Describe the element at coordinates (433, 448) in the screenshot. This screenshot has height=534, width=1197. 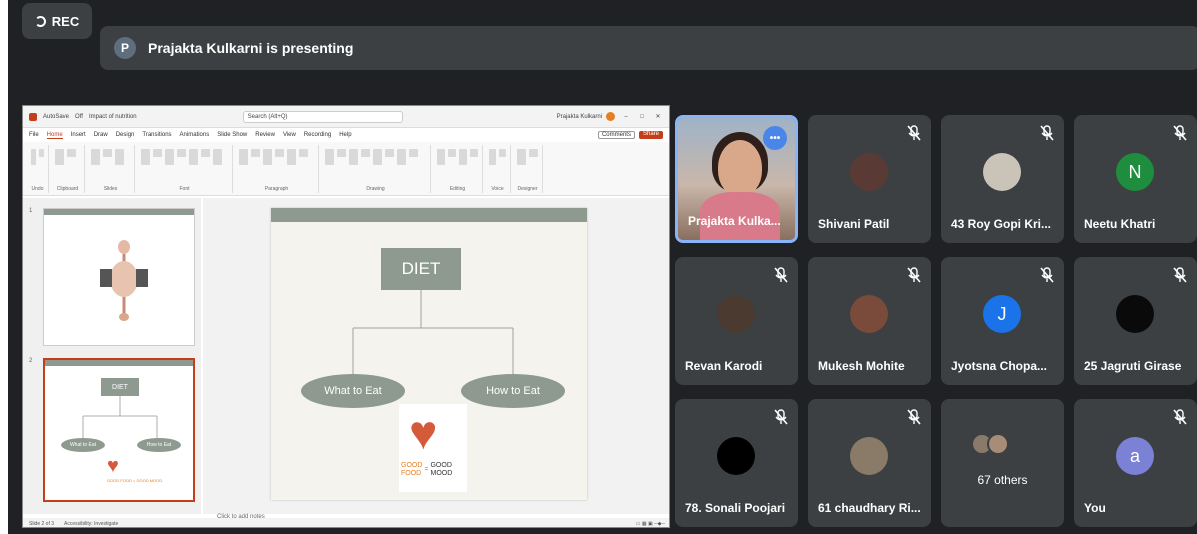
I see `good-food-image: ♥ GOOD FOOD = GOOD MOOD` at that location.